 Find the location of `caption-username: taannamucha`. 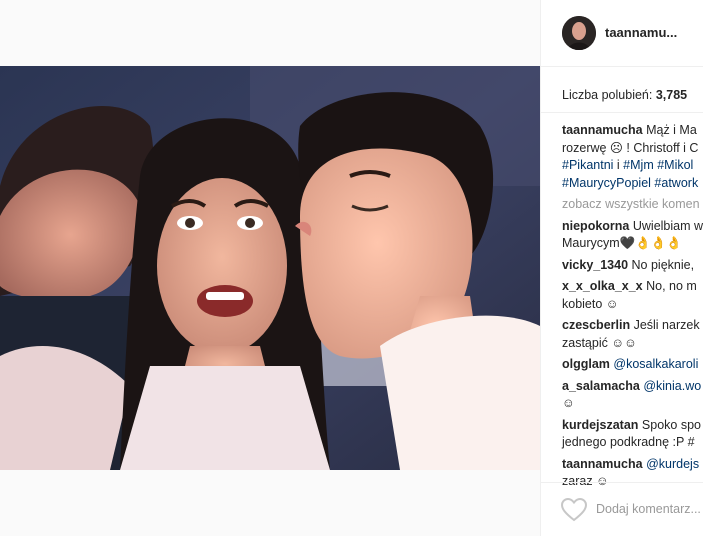

caption-username: taannamucha is located at coordinates (602, 130).